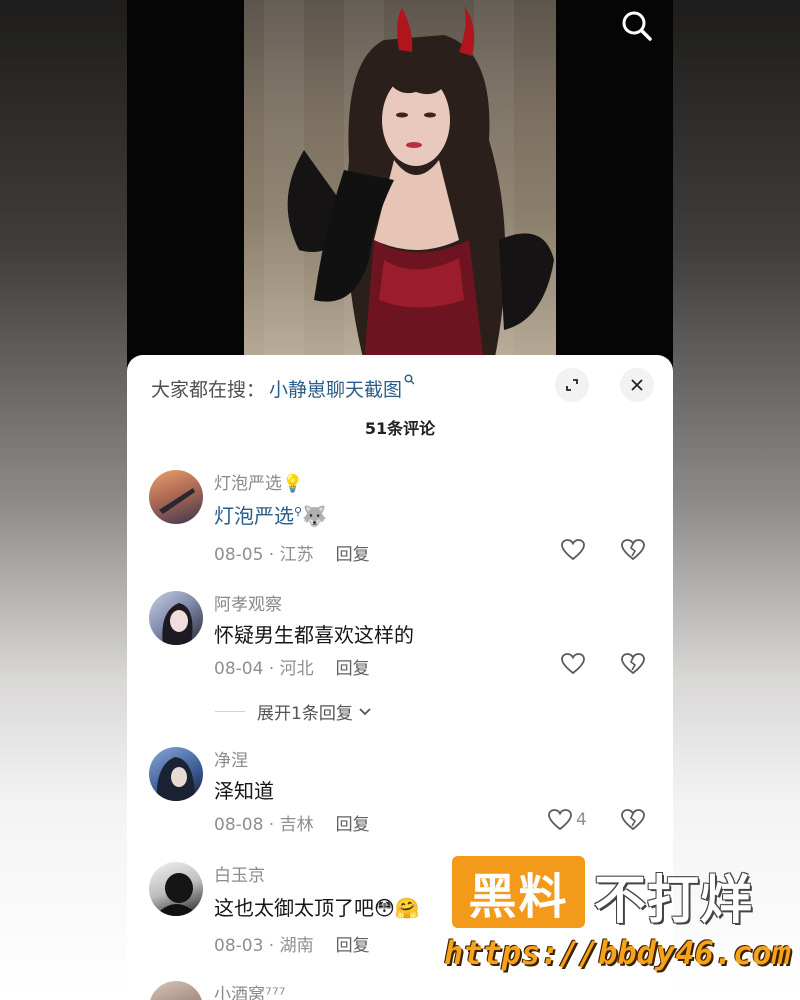 This screenshot has width=800, height=1000. I want to click on expand-icon, so click(572, 385).